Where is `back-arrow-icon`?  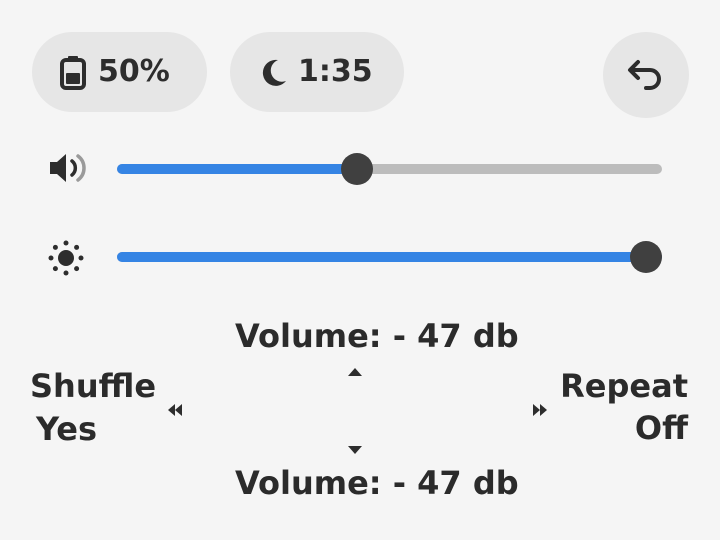 back-arrow-icon is located at coordinates (644, 75).